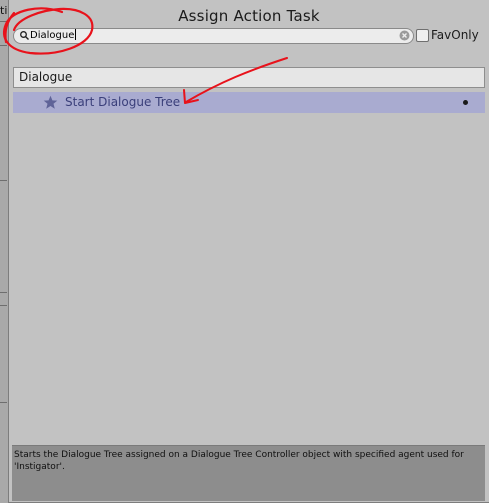 This screenshot has width=489, height=503. What do you see at coordinates (24, 35) in the screenshot?
I see `search-icon` at bounding box center [24, 35].